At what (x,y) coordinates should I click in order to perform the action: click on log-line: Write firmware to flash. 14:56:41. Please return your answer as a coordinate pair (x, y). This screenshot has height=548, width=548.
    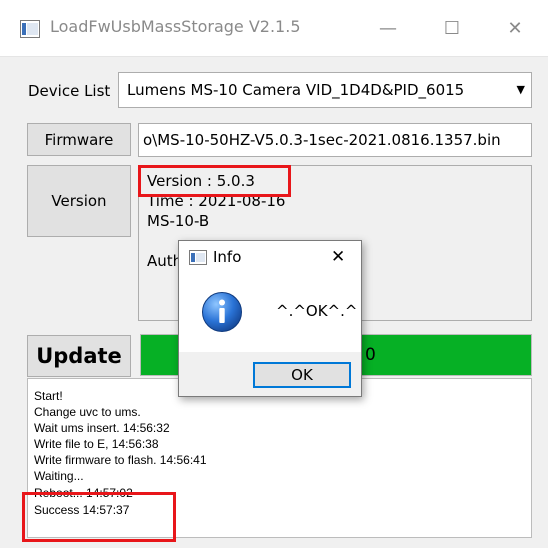
    Looking at the image, I should click on (120, 460).